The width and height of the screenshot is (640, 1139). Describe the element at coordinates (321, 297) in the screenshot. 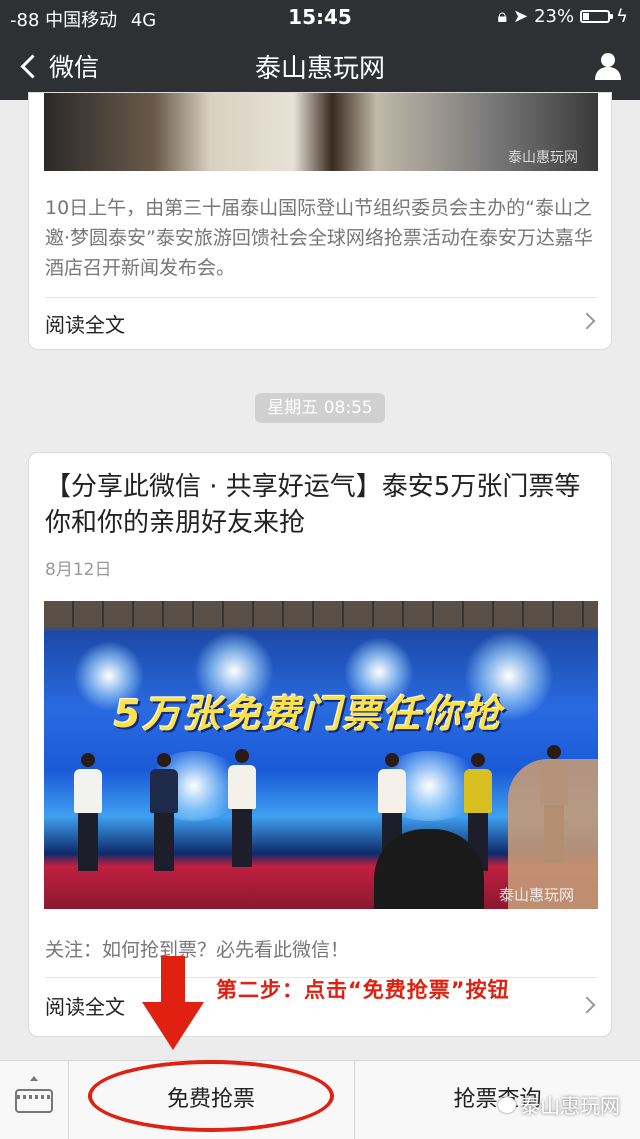

I see `divider` at that location.